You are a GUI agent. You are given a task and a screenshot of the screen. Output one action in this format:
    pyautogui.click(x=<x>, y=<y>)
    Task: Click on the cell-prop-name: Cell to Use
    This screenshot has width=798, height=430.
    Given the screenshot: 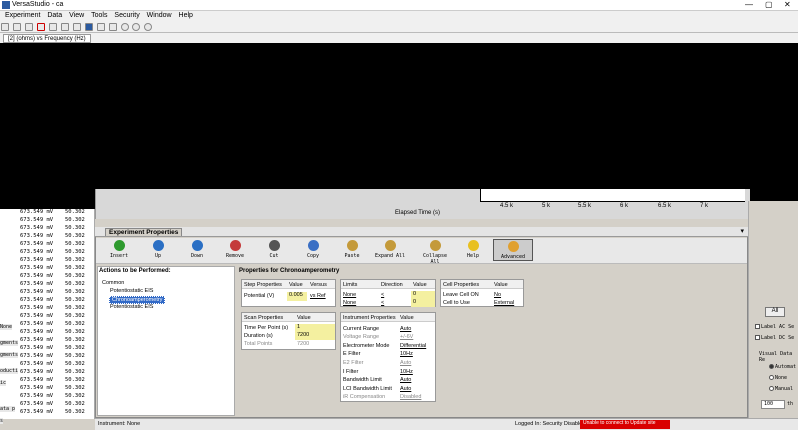 What is the action you would take?
    pyautogui.click(x=456, y=303)
    